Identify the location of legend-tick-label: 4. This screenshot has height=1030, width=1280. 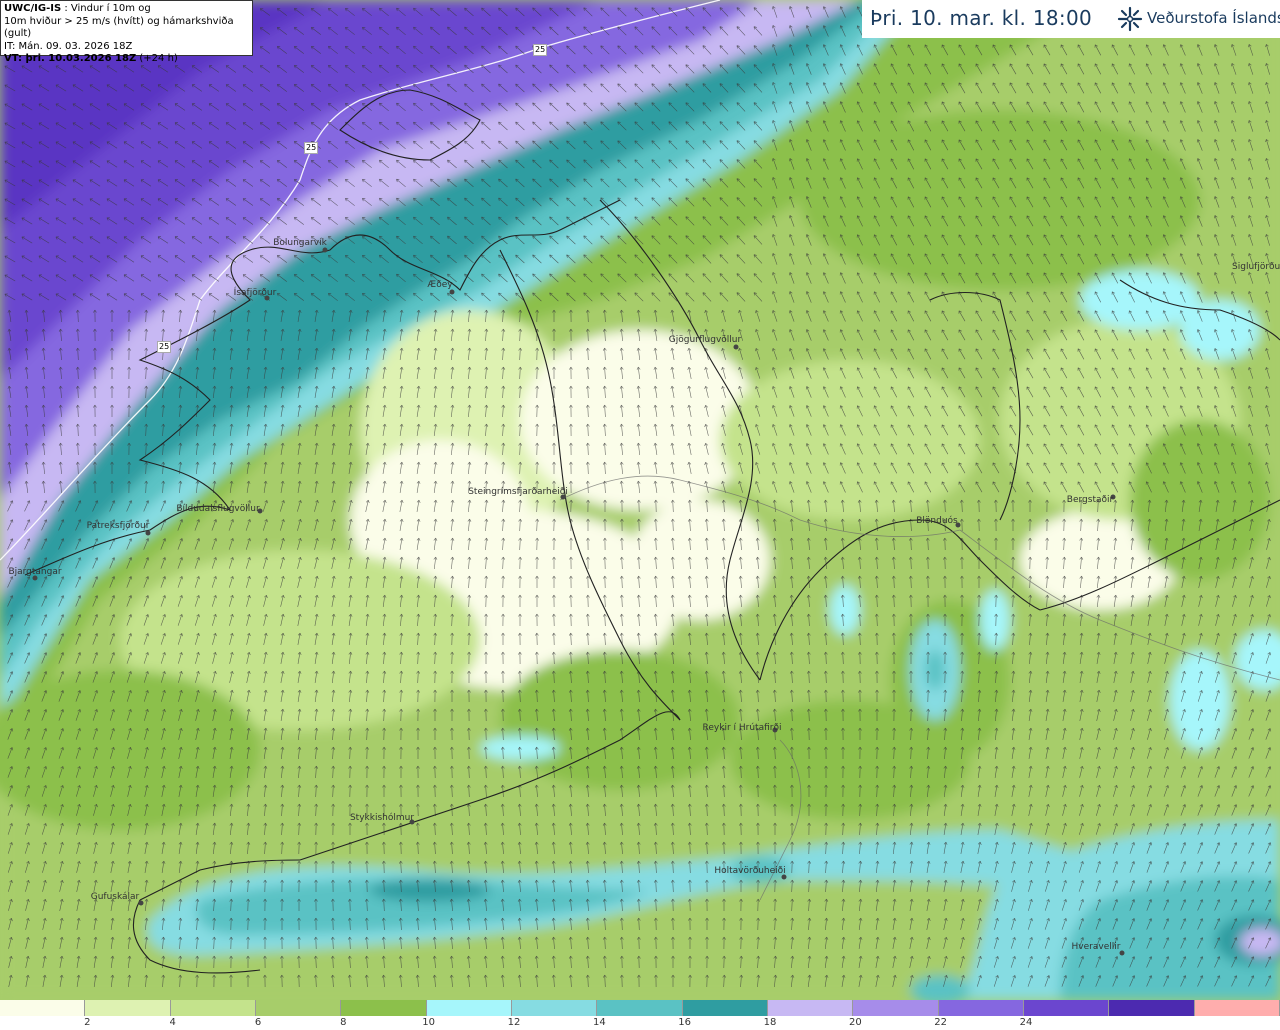
(172, 1022).